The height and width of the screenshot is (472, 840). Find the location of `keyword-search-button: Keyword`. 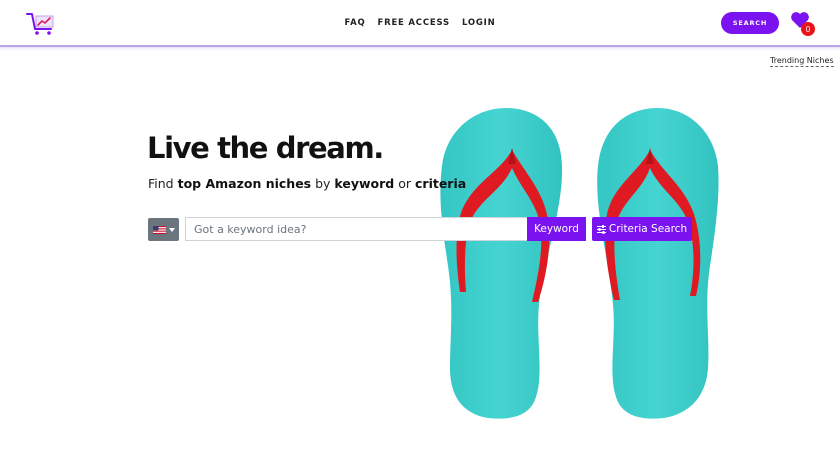

keyword-search-button: Keyword is located at coordinates (556, 229).